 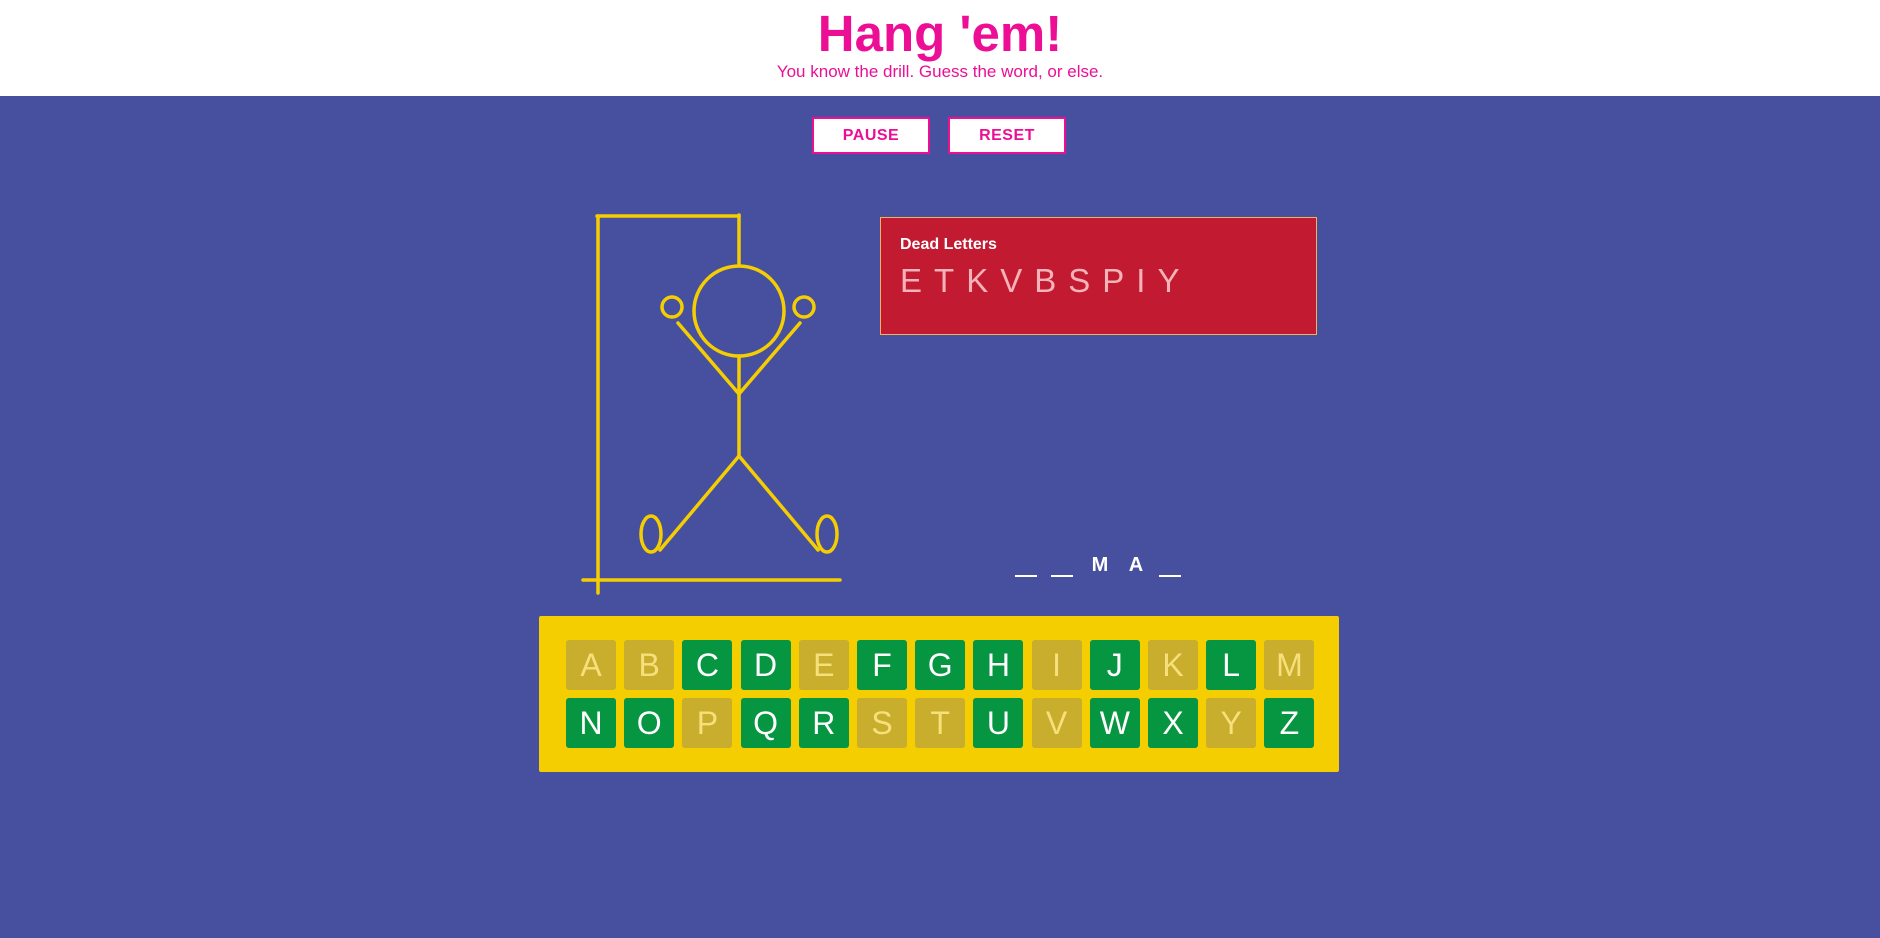 I want to click on key-y: Y, so click(x=1231, y=723).